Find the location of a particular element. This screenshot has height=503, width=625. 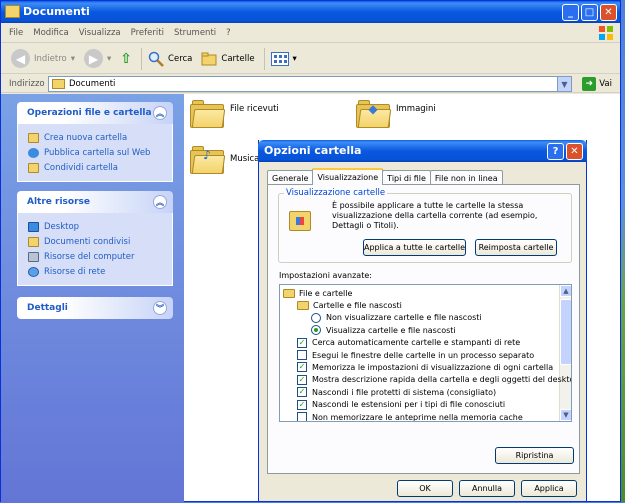

task-publish-web: Pubblica cartella sul Web is located at coordinates (100, 152).